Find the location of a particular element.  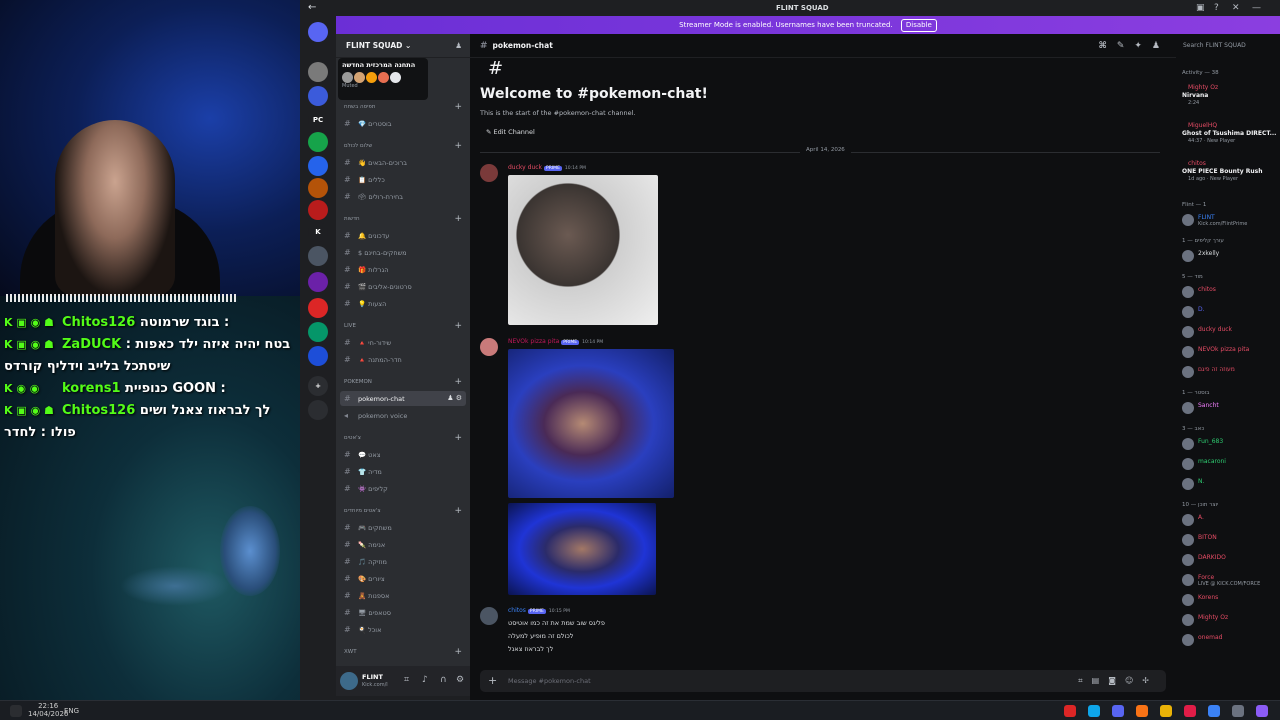

voice-panel: התחנה המרכזית החדשה Muted is located at coordinates (383, 79).